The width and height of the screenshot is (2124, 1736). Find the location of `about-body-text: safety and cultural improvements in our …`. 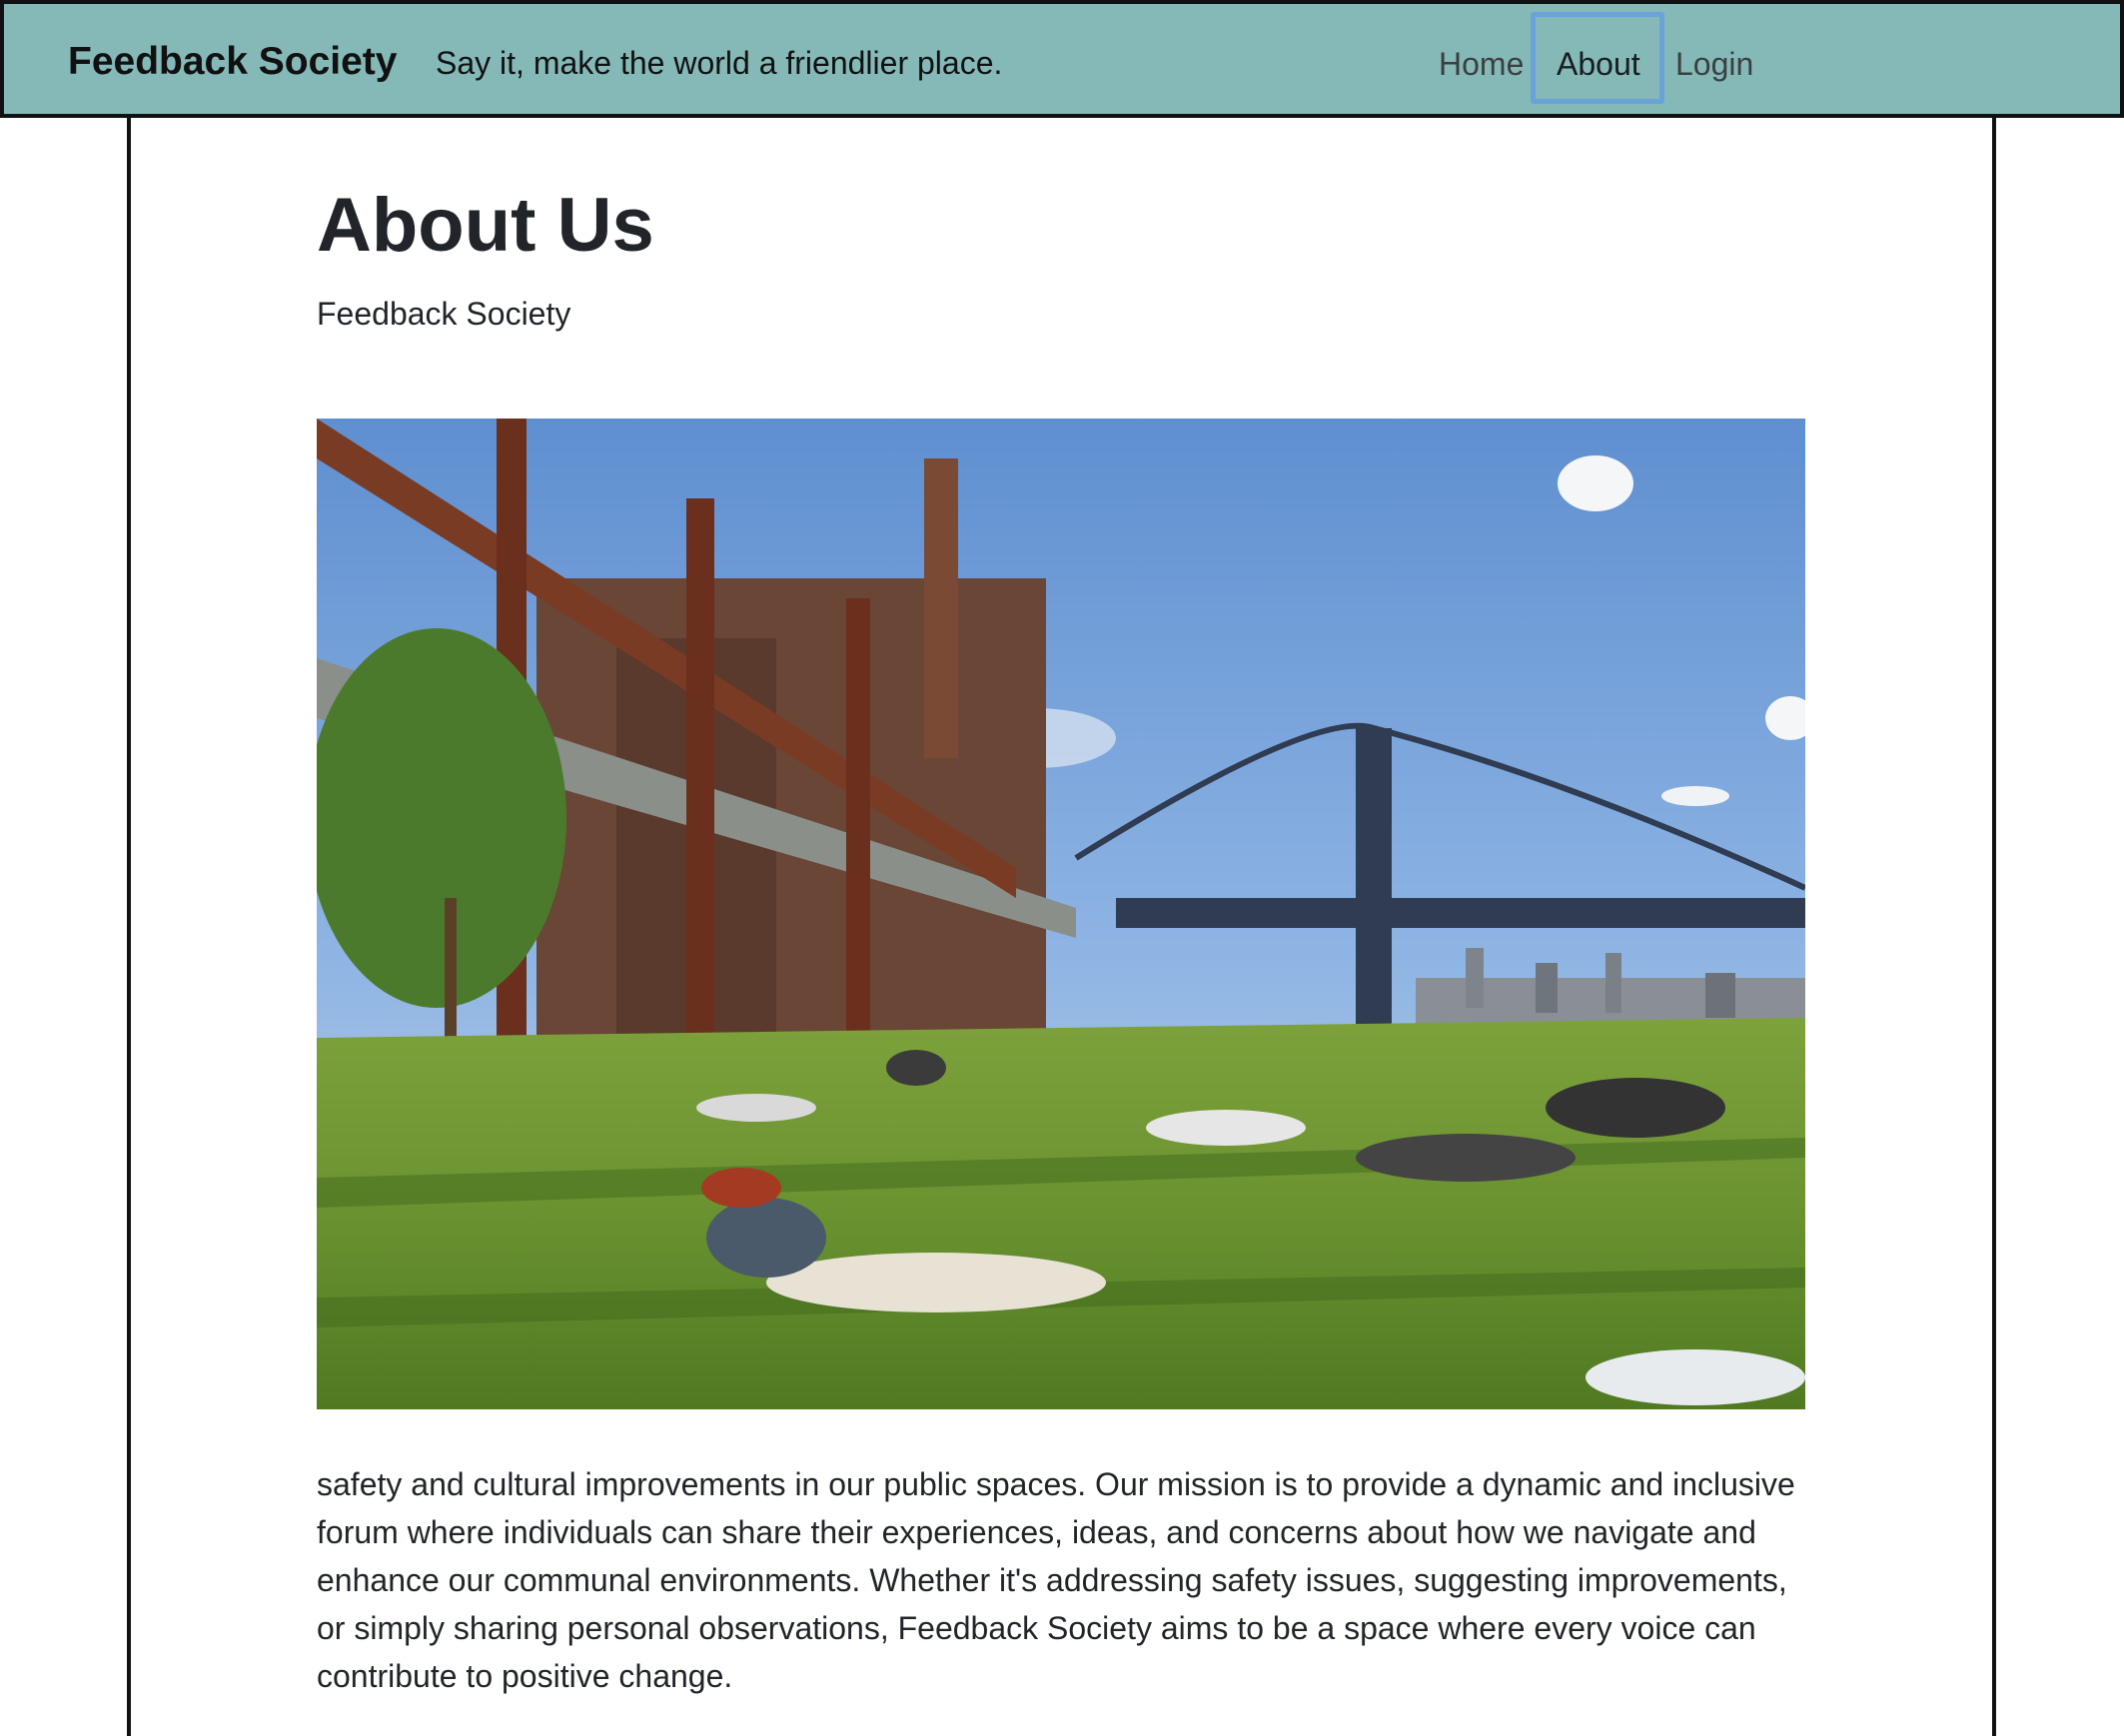

about-body-text: safety and cultural improvements in our … is located at coordinates (1056, 1580).